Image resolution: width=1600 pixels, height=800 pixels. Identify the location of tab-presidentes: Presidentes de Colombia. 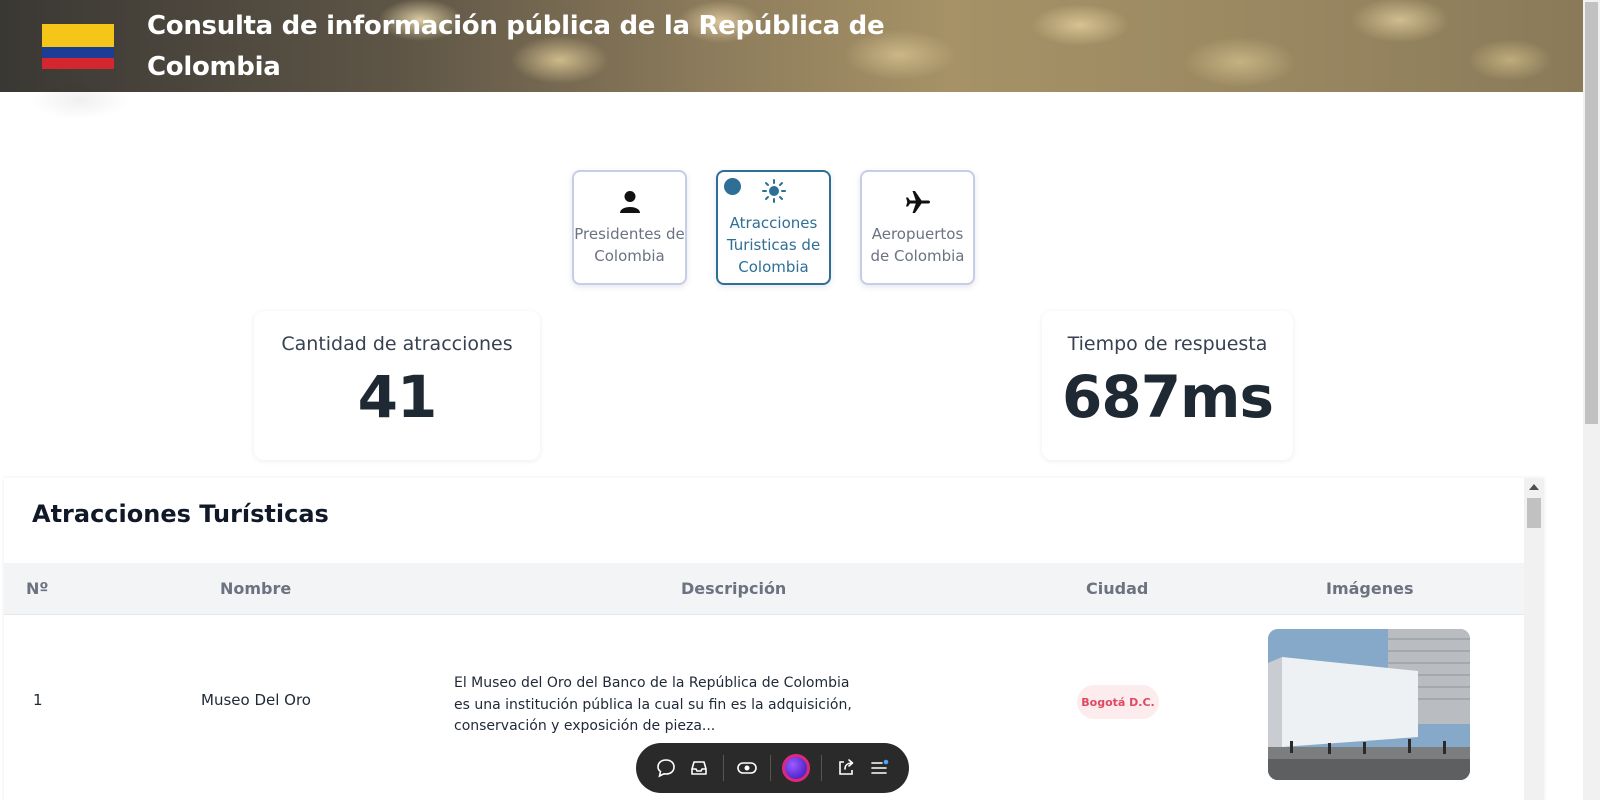
(629, 227).